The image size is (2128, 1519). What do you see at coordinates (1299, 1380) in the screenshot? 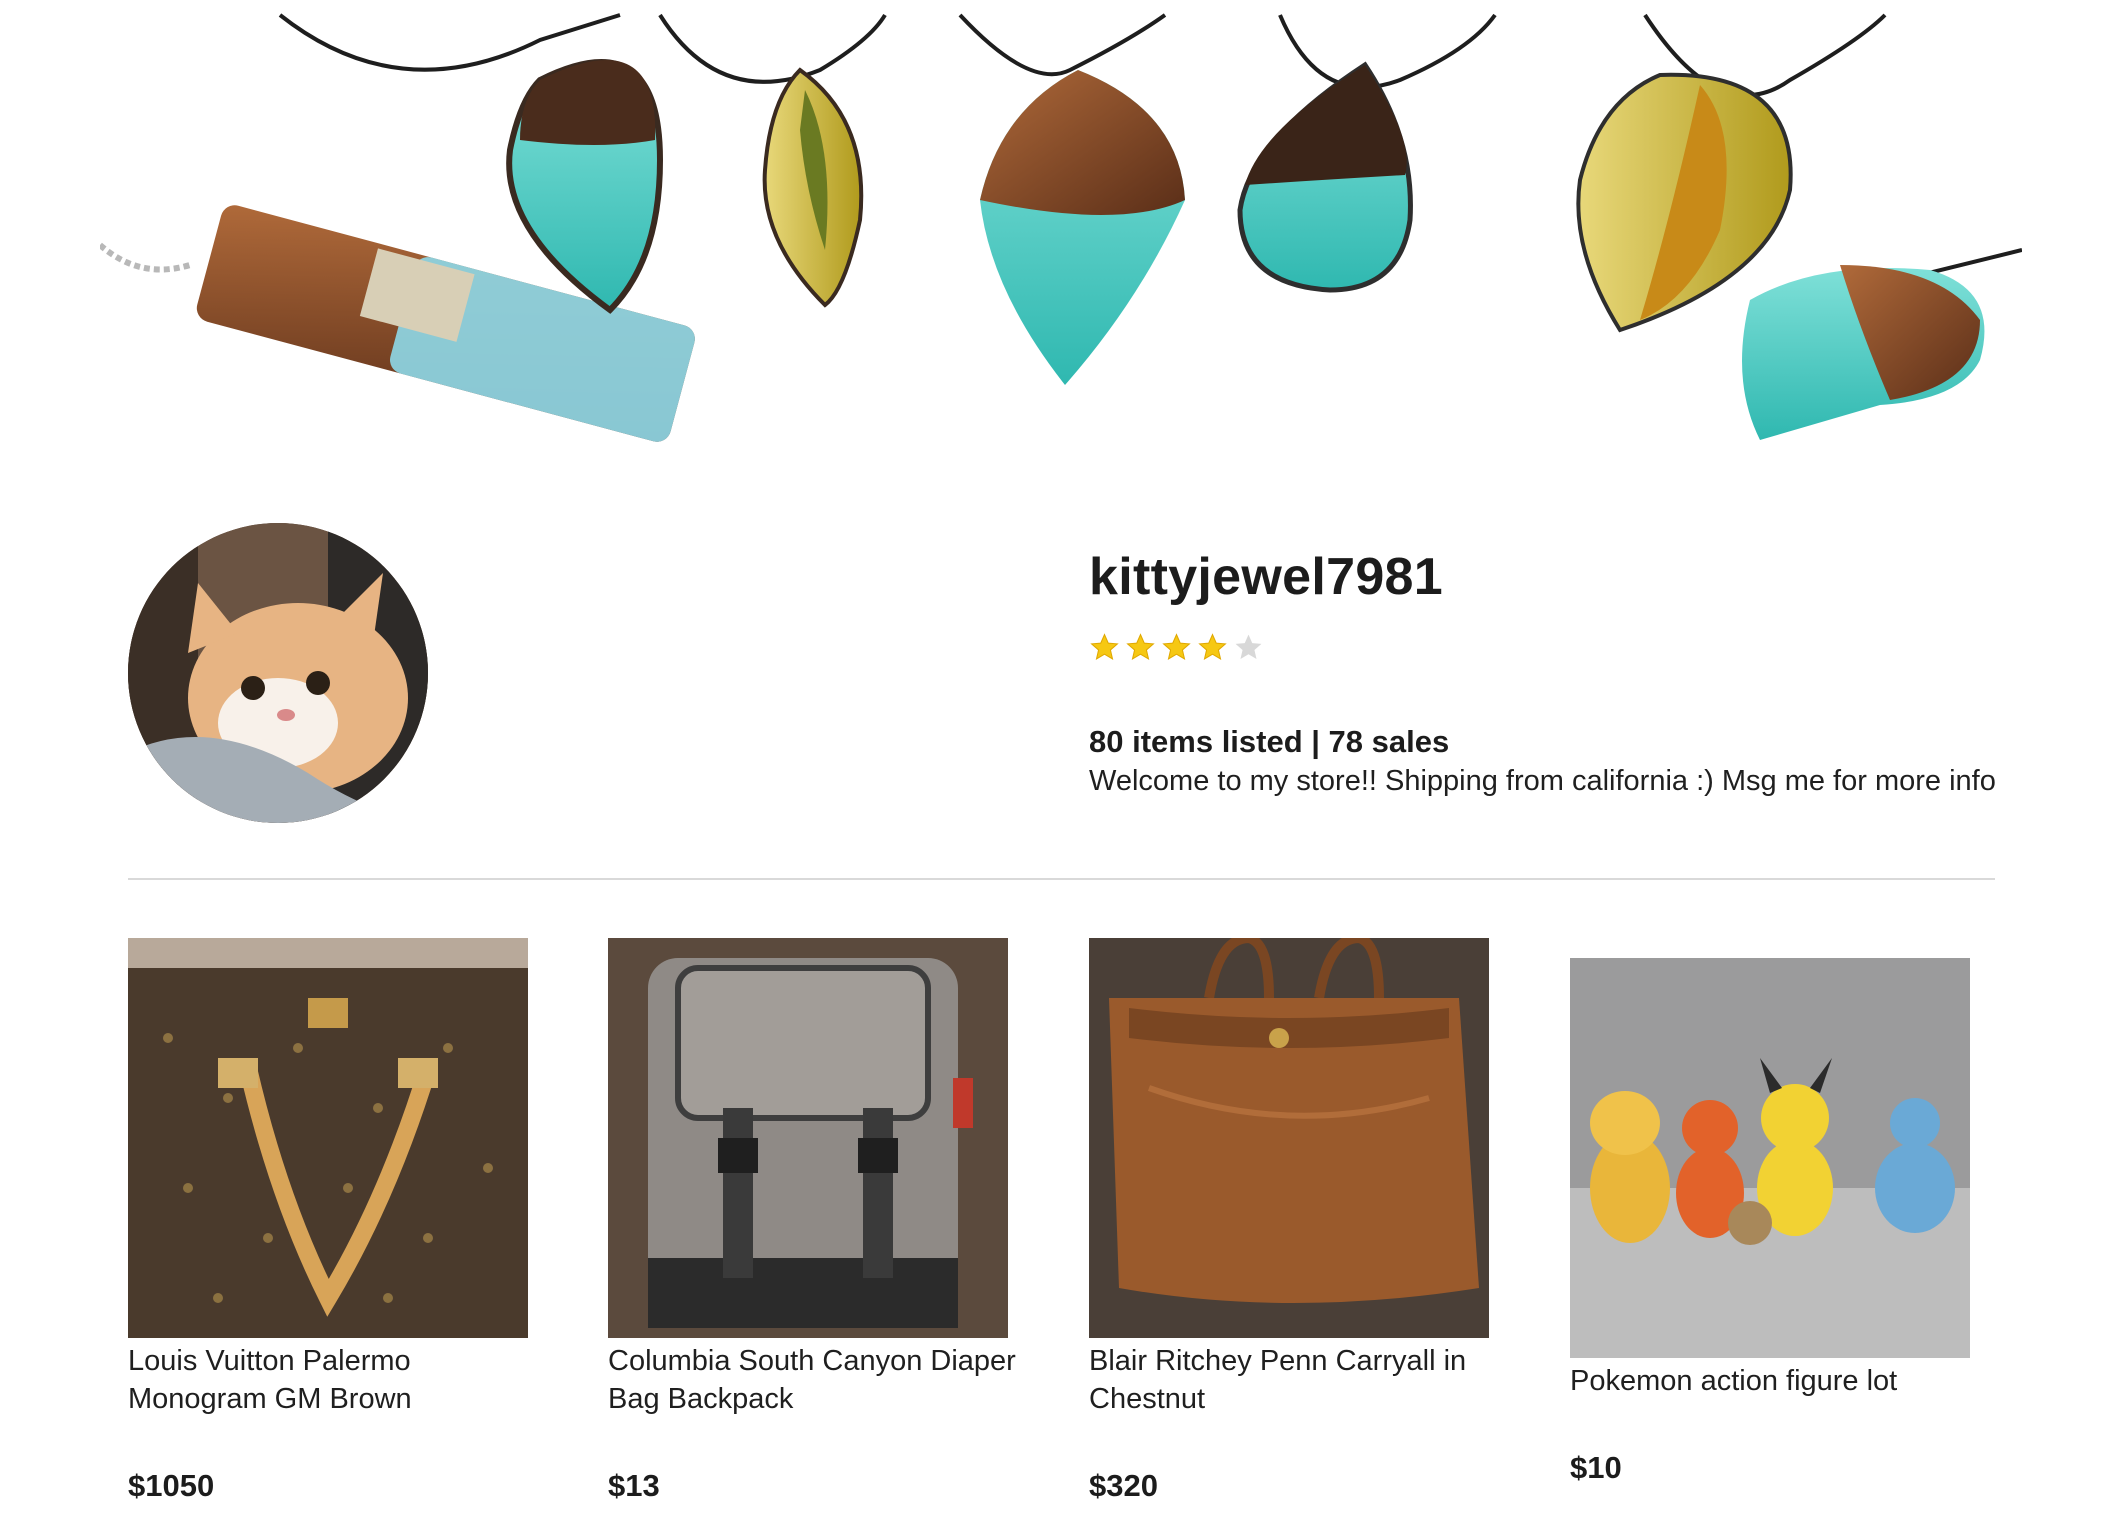
I see `listing-title: Blair Ritchey Penn Carryall in Chestnut` at bounding box center [1299, 1380].